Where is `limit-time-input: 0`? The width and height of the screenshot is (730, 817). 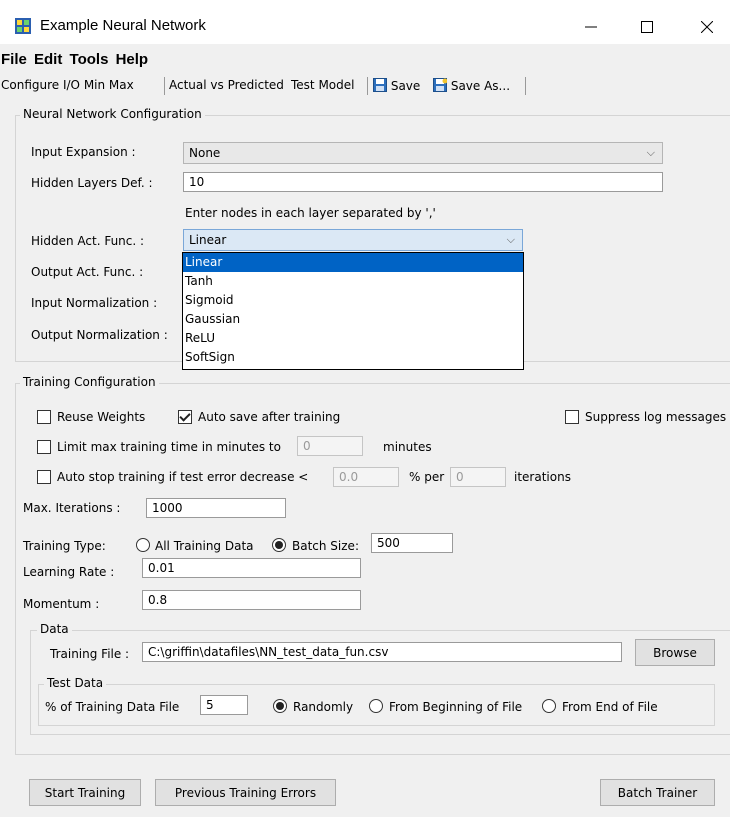
limit-time-input: 0 is located at coordinates (330, 446).